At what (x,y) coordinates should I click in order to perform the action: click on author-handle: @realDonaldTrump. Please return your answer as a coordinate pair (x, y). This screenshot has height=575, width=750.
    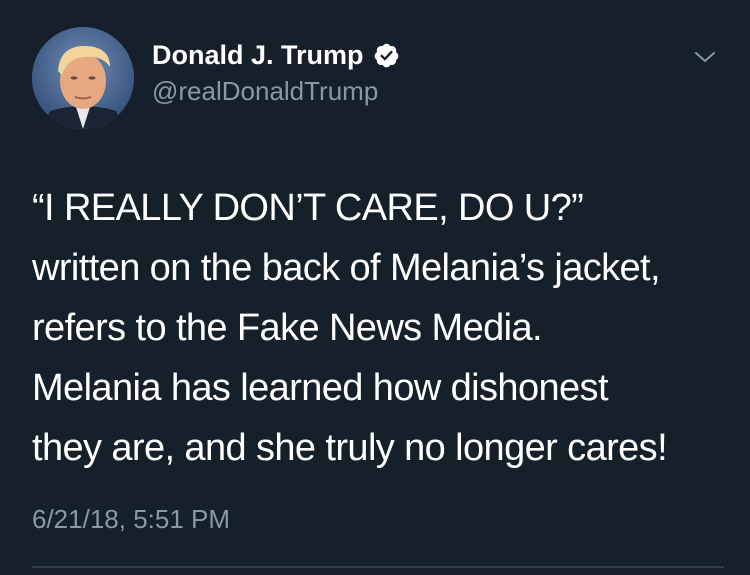
    Looking at the image, I should click on (265, 91).